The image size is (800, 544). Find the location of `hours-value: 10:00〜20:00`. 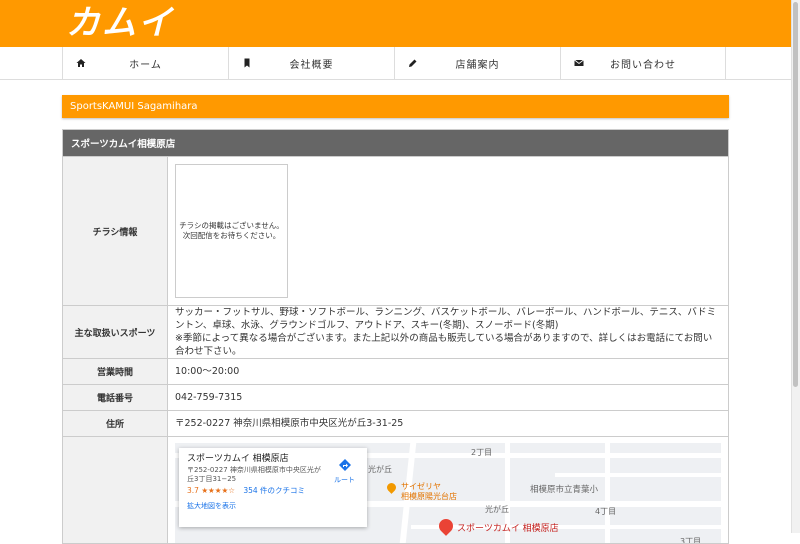

hours-value: 10:00〜20:00 is located at coordinates (448, 371).